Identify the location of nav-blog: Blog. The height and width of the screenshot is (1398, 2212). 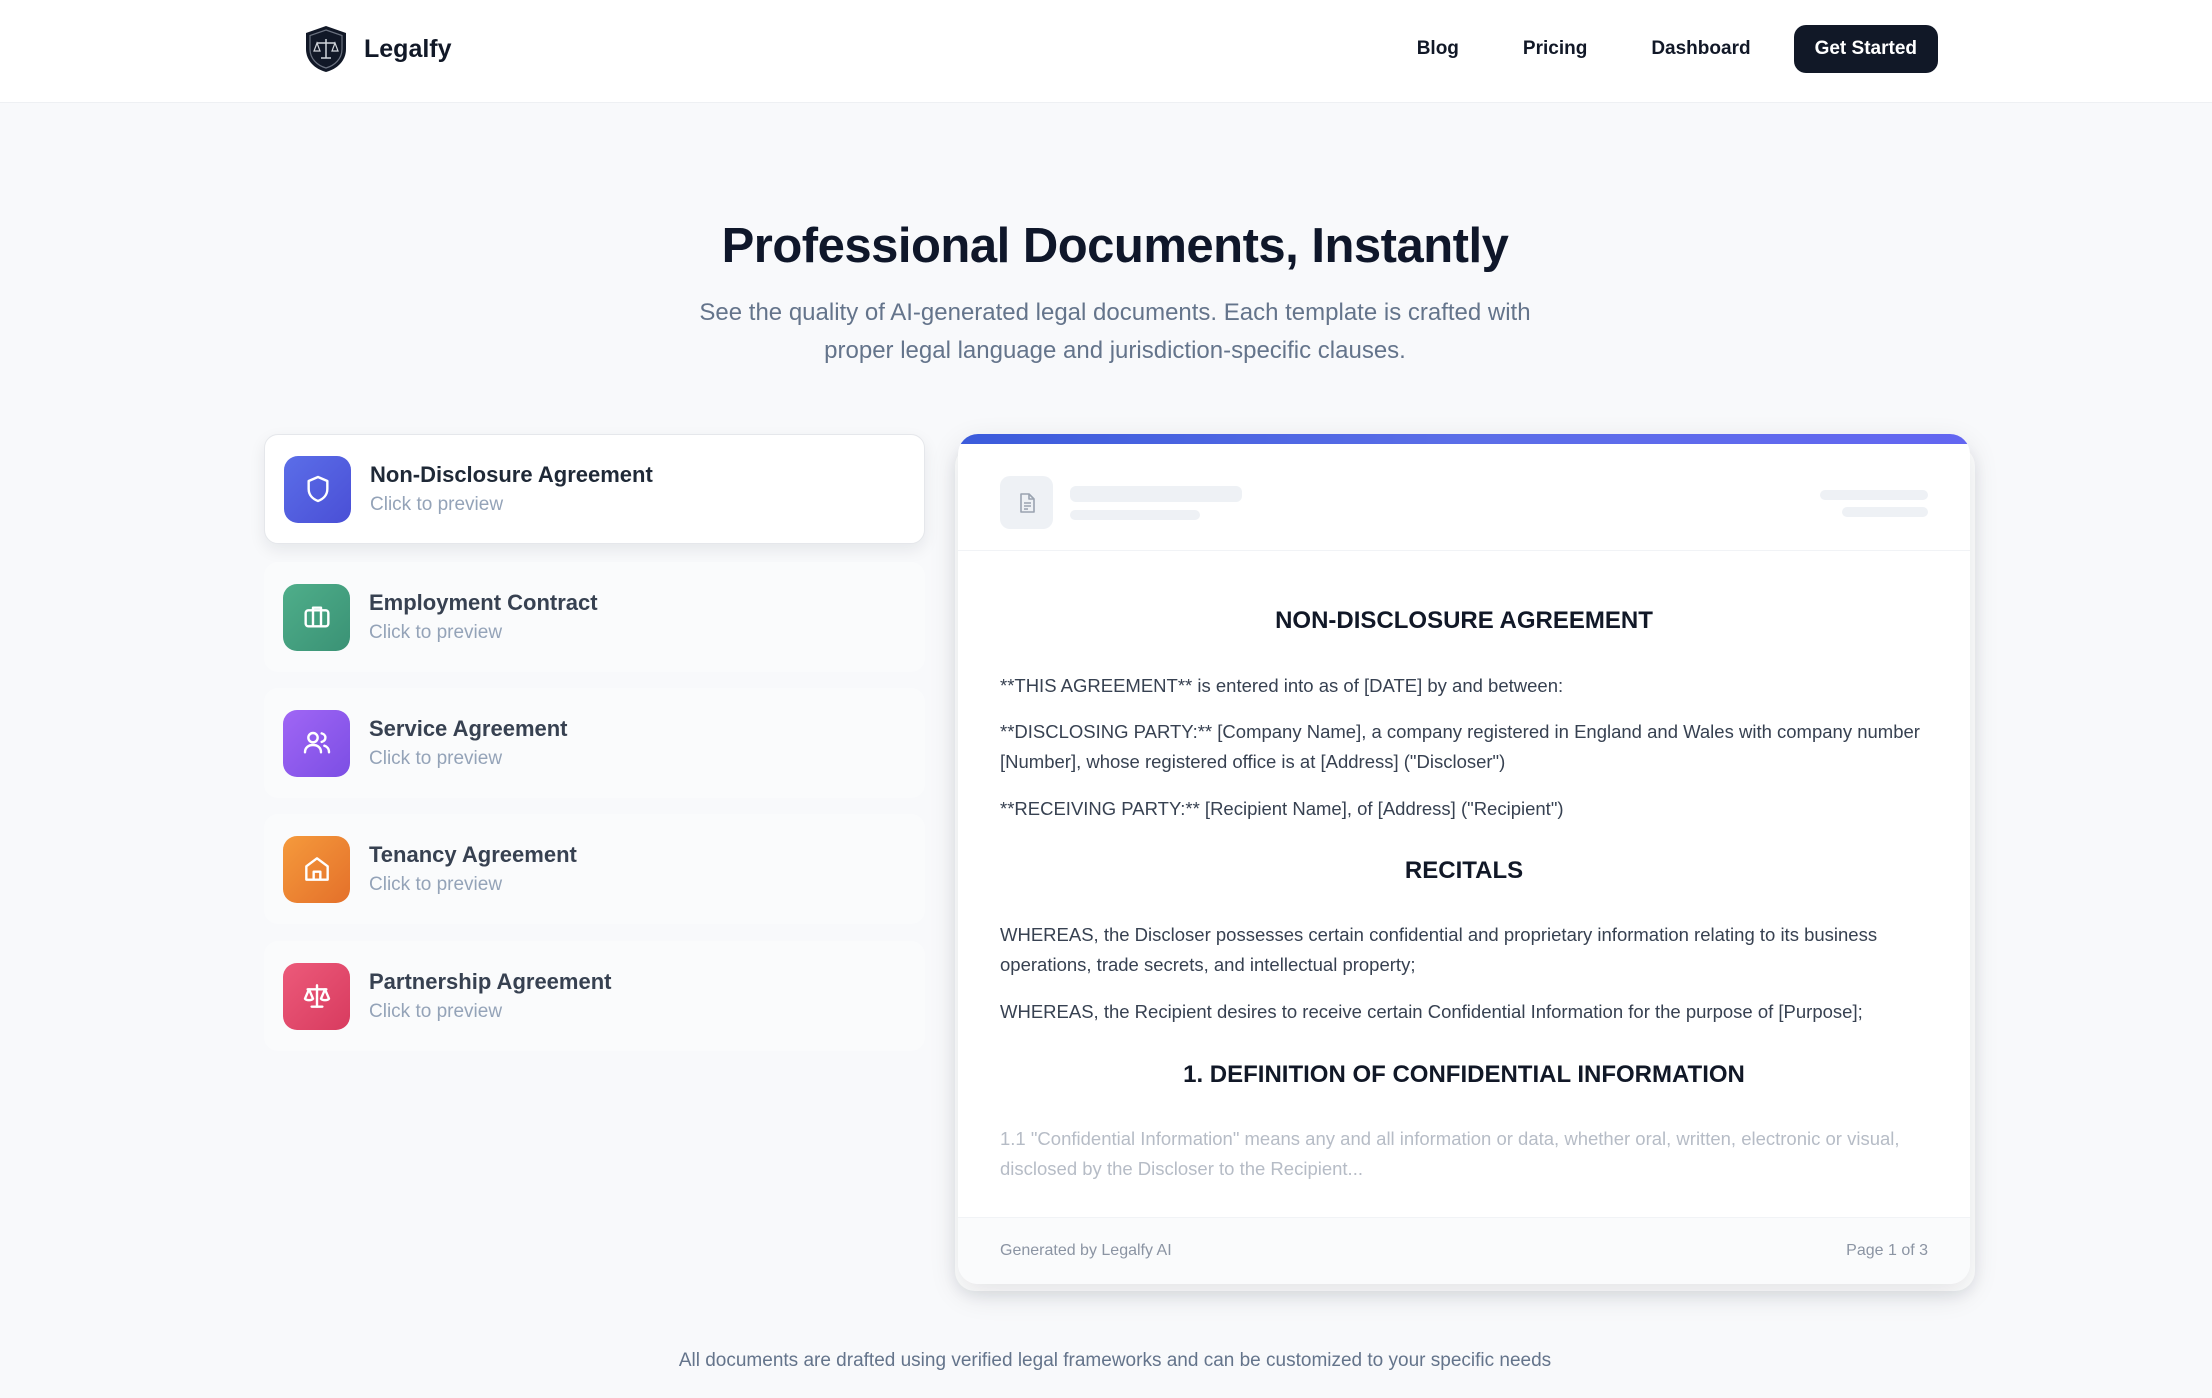
(1438, 49).